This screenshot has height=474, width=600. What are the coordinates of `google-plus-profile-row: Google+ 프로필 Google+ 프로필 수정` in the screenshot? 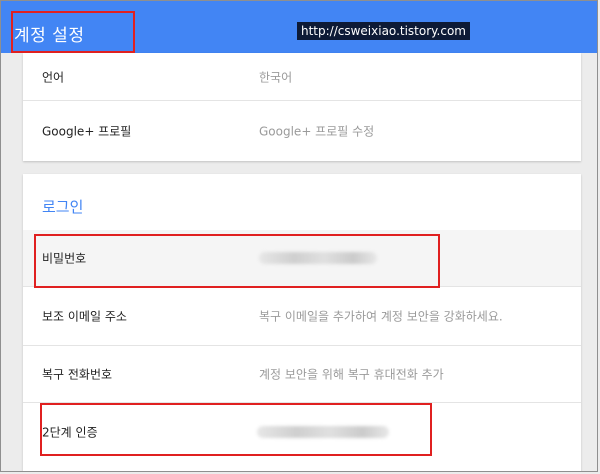 It's located at (302, 131).